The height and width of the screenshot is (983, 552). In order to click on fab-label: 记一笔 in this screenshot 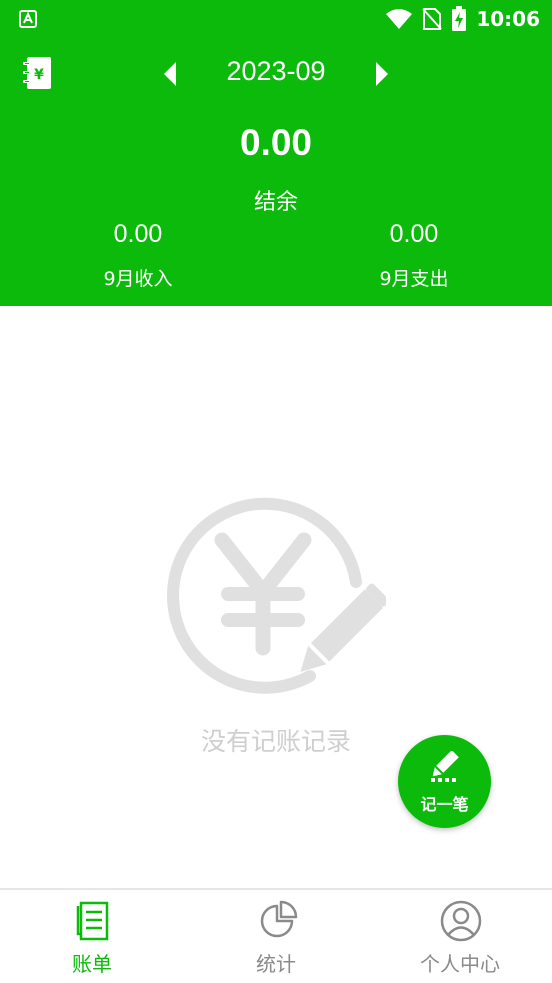, I will do `click(444, 804)`.